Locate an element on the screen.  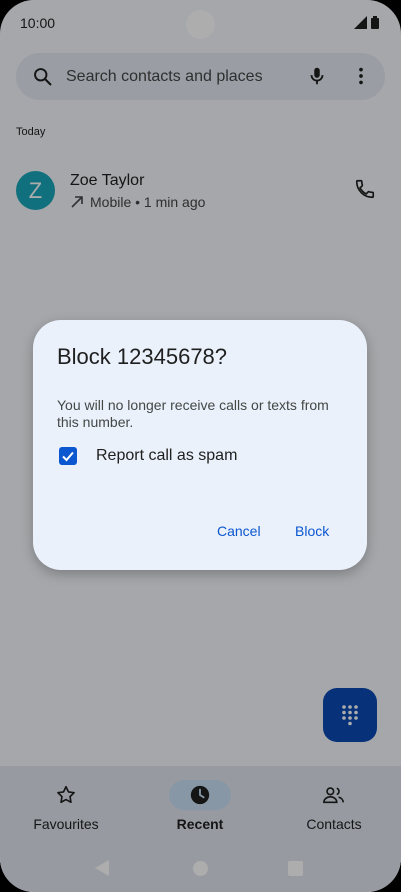
report-spam-option: Report call as spam is located at coordinates (148, 456).